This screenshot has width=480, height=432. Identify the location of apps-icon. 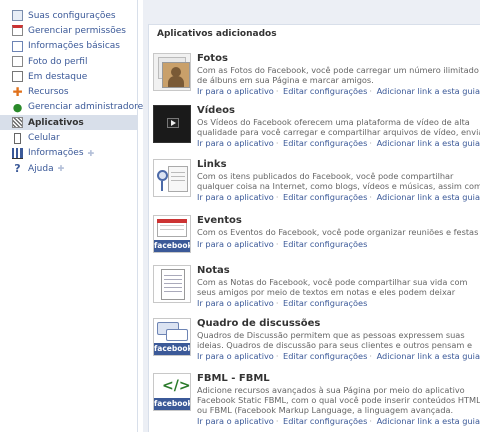
(17, 123).